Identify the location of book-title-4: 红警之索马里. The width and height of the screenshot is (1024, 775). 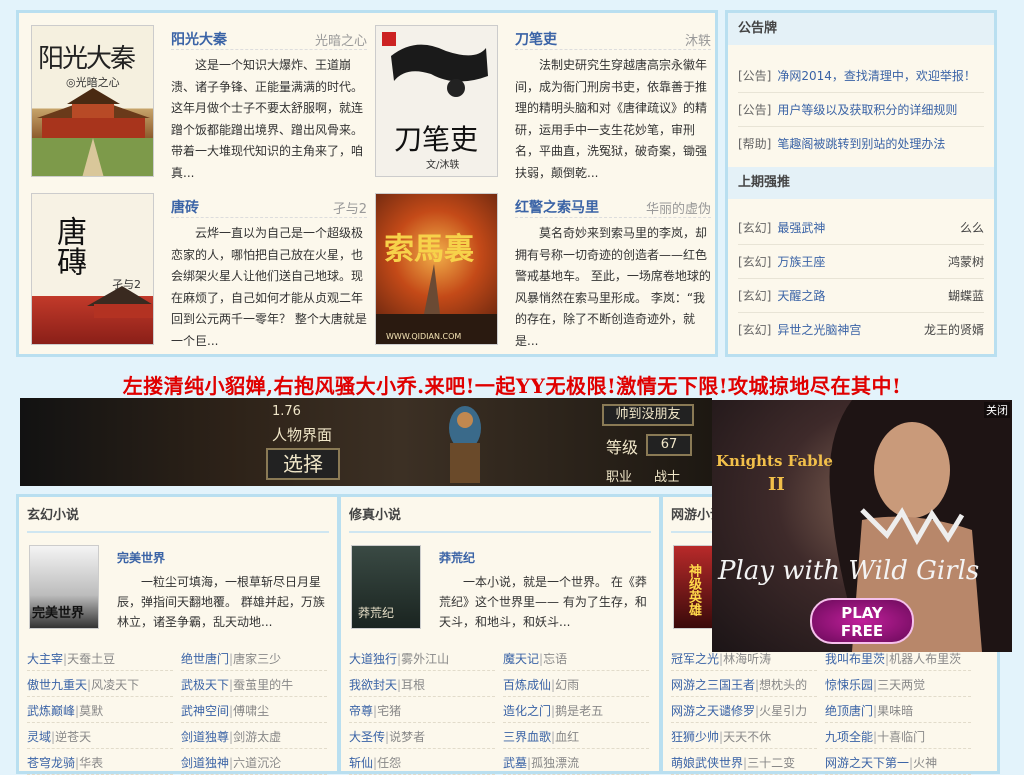
(557, 207).